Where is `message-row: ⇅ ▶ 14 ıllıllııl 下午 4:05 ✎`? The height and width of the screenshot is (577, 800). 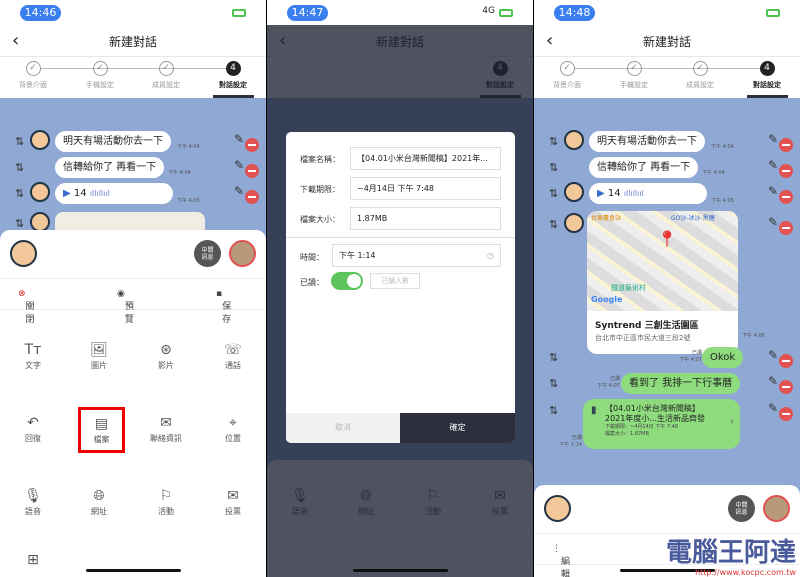
message-row: ⇅ ▶ 14 ıllıllııl 下午 4:05 ✎ is located at coordinates (133, 195).